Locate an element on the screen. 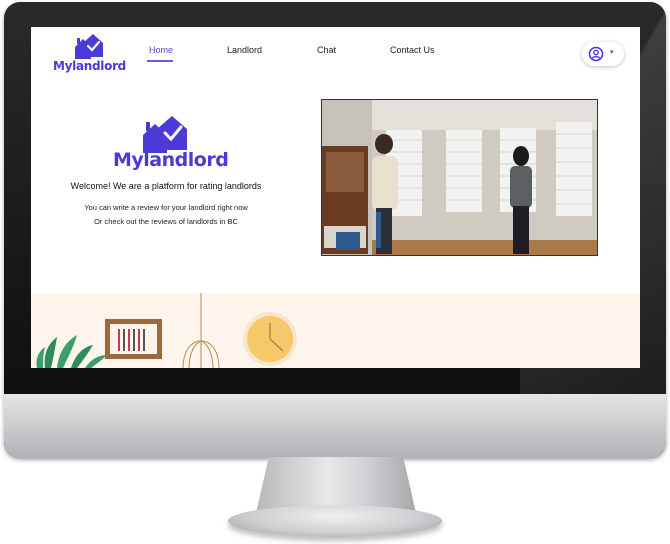  brand-name: Mylandlord is located at coordinates (89, 66).